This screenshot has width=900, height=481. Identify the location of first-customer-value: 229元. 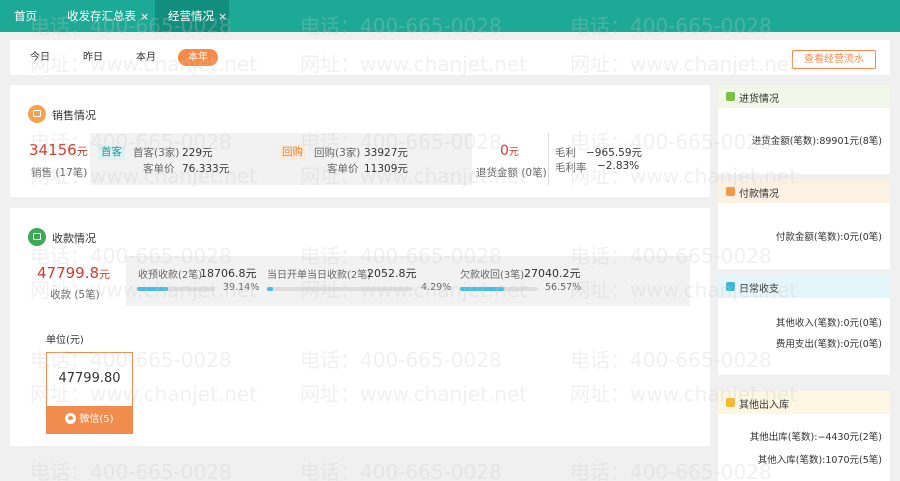
(197, 153).